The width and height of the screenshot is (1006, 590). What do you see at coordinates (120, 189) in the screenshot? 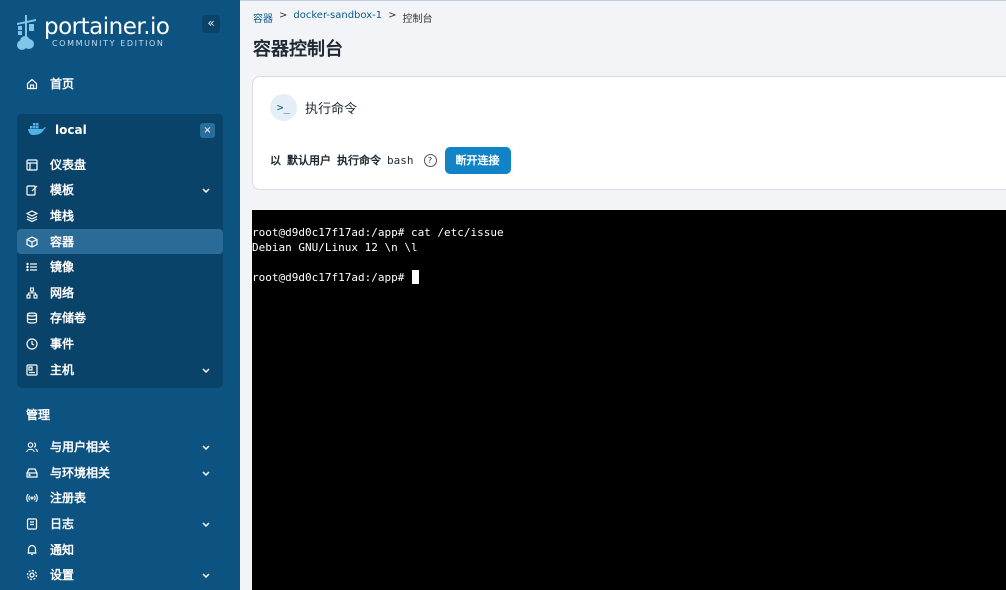
I see `sidebar-item-templates: 模板` at bounding box center [120, 189].